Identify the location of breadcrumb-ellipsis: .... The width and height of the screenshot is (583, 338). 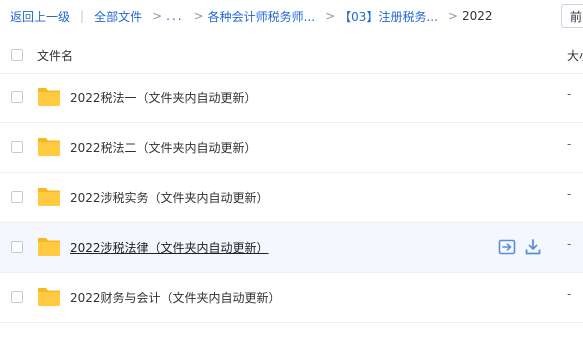
(174, 16).